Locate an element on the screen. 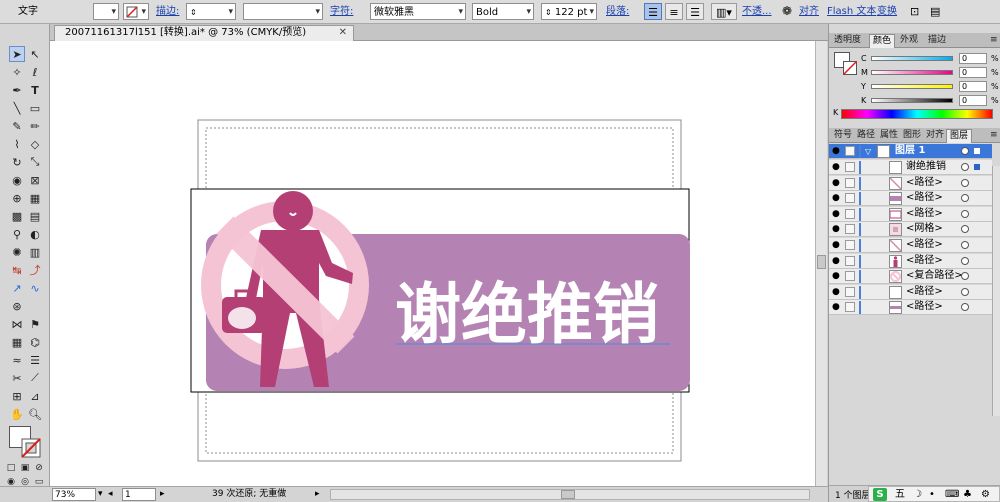  artboard-tool-icon: ⊞ is located at coordinates (17, 396).